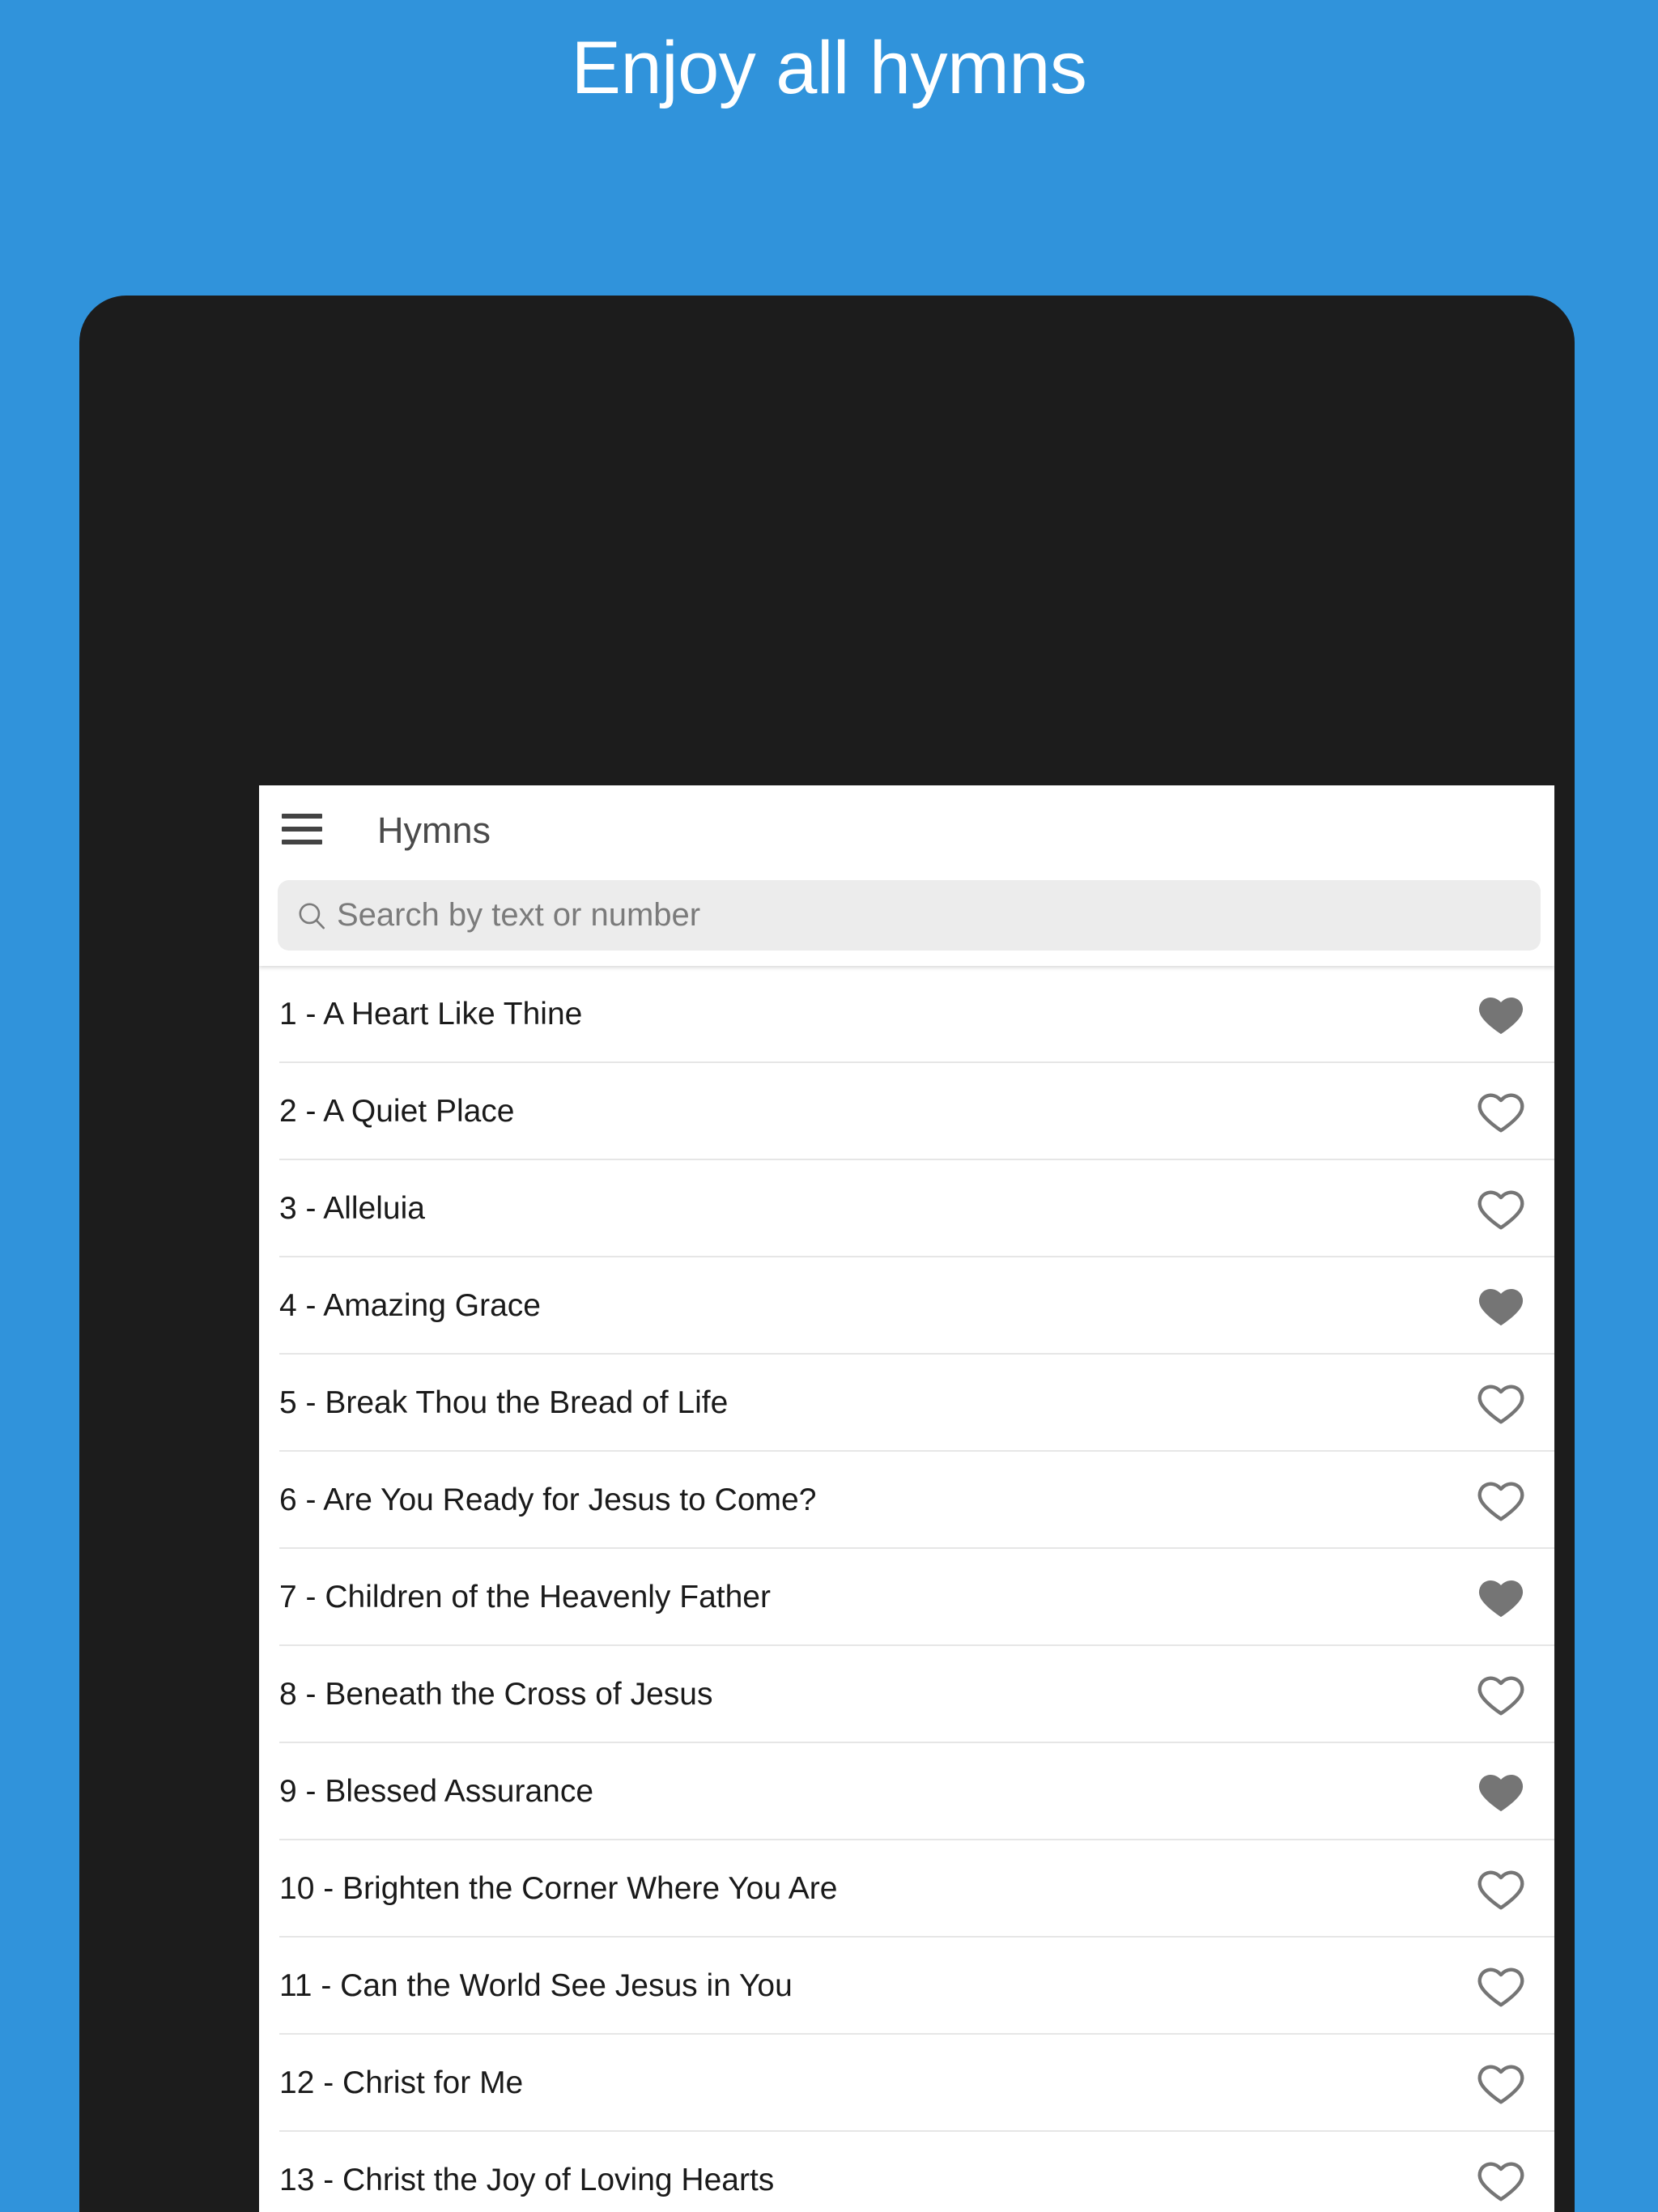 The width and height of the screenshot is (1658, 2212). What do you see at coordinates (431, 1015) in the screenshot?
I see `hymn-title: 1 - A Heart Like Thine` at bounding box center [431, 1015].